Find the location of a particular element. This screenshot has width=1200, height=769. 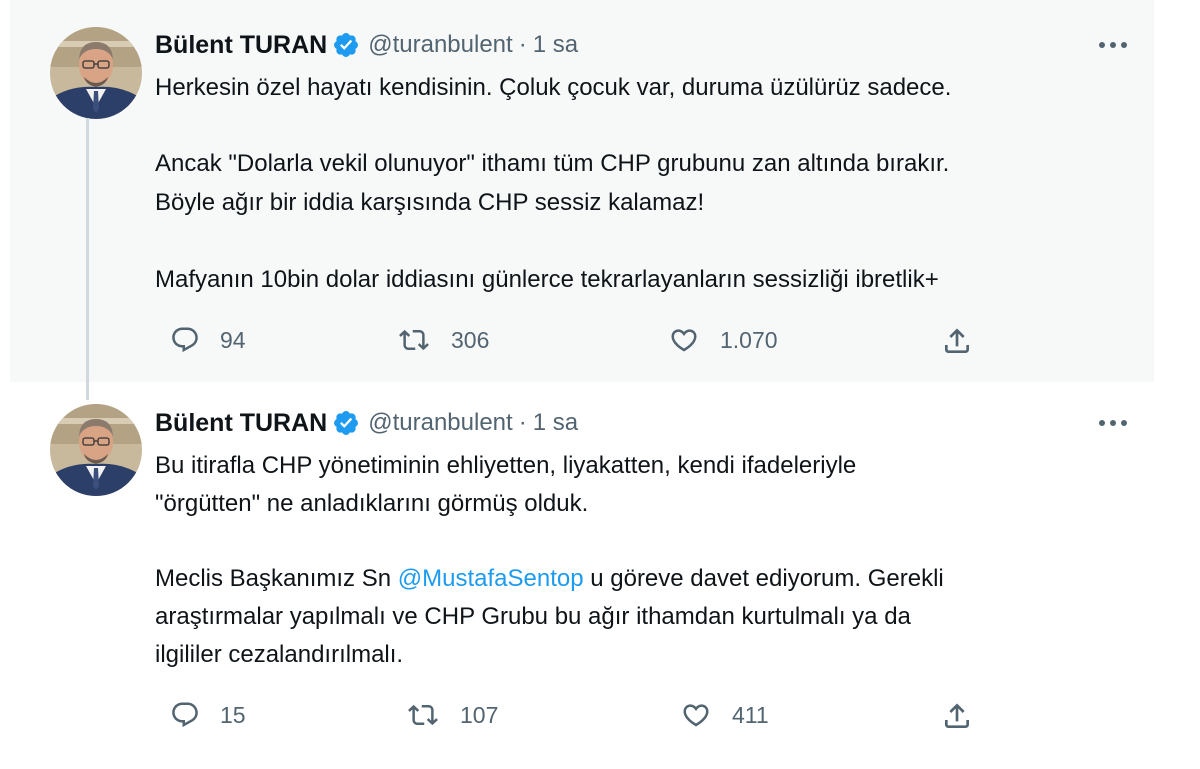

retweet-count: 107 is located at coordinates (479, 714).